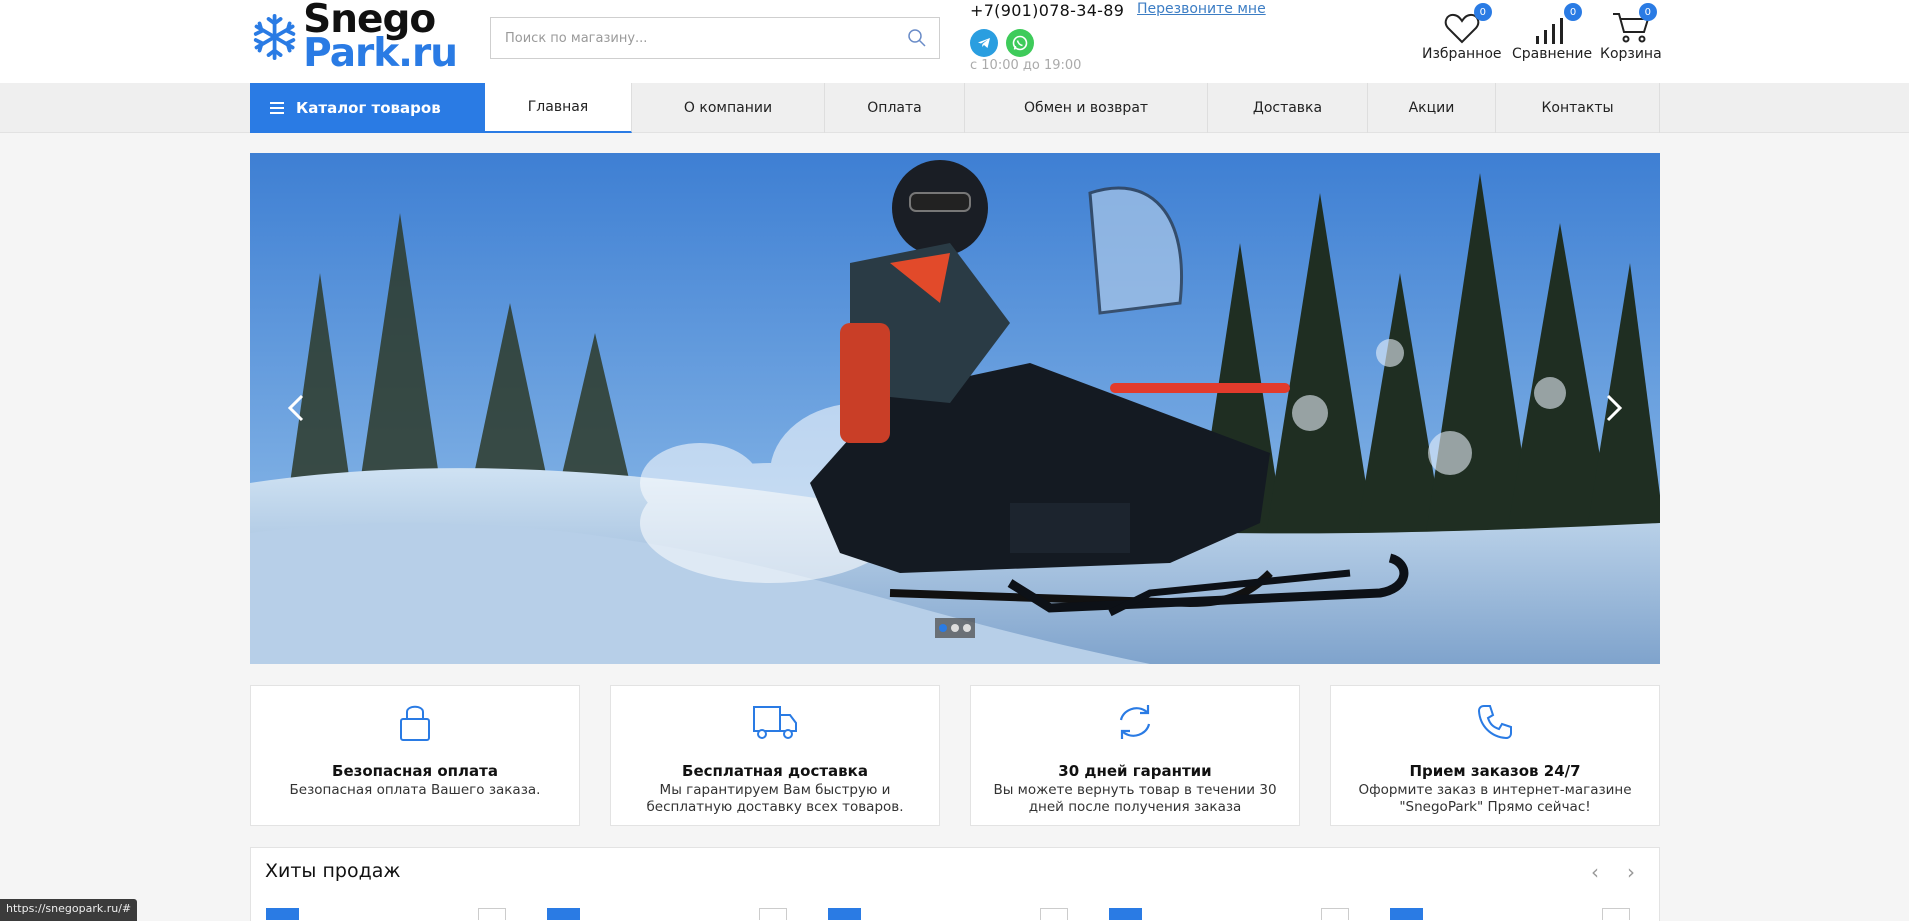 This screenshot has width=1909, height=921. What do you see at coordinates (1647, 12) in the screenshot?
I see `cart-count-badge: 0` at bounding box center [1647, 12].